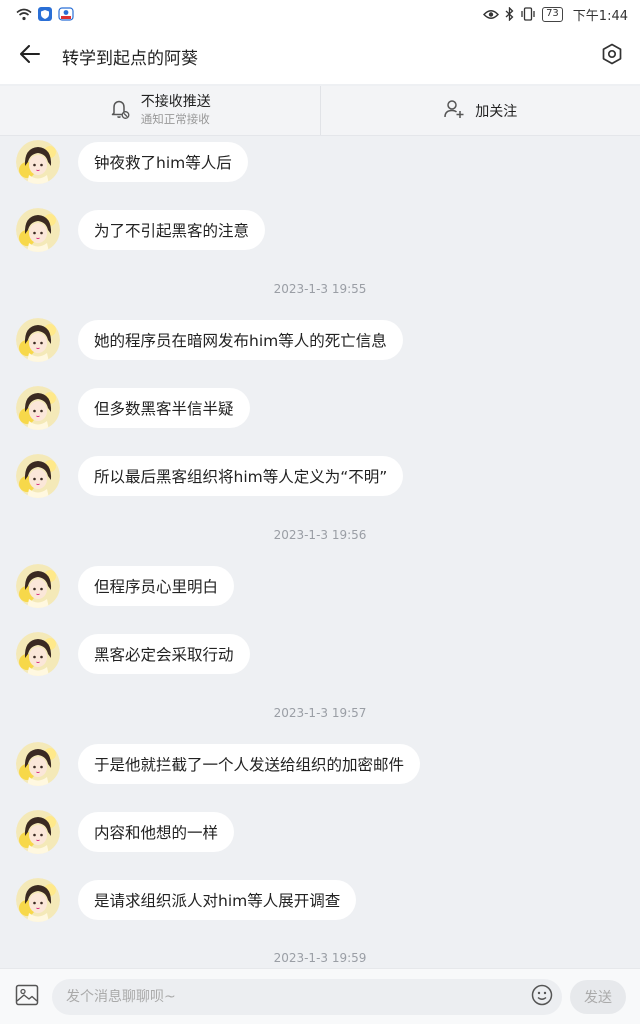 This screenshot has height=1024, width=640. Describe the element at coordinates (320, 535) in the screenshot. I see `timestamp: 2023-1-3 19:56` at that location.